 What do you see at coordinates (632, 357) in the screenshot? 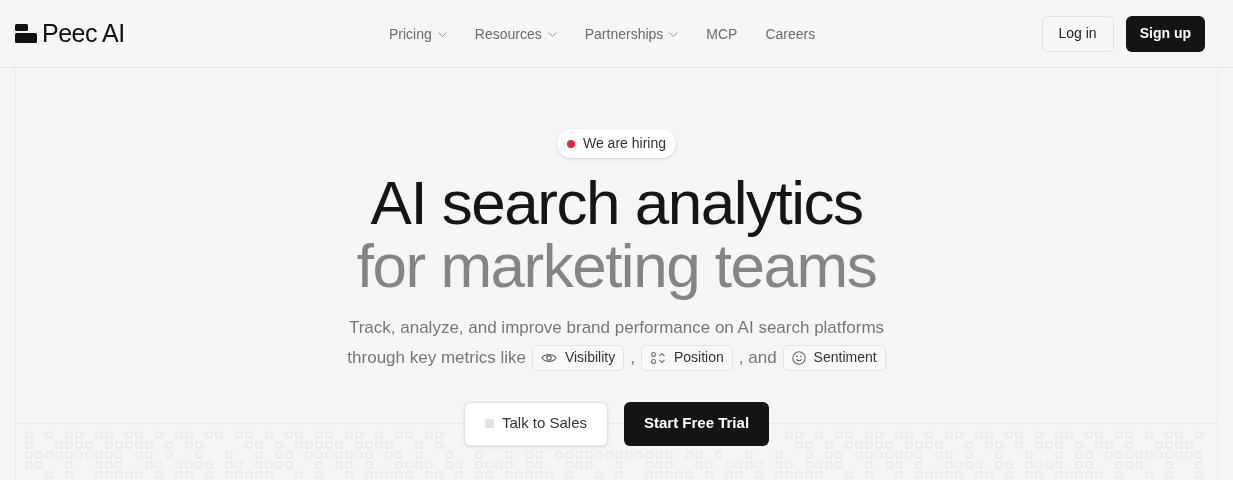
I see `subtitle-text: ,` at bounding box center [632, 357].